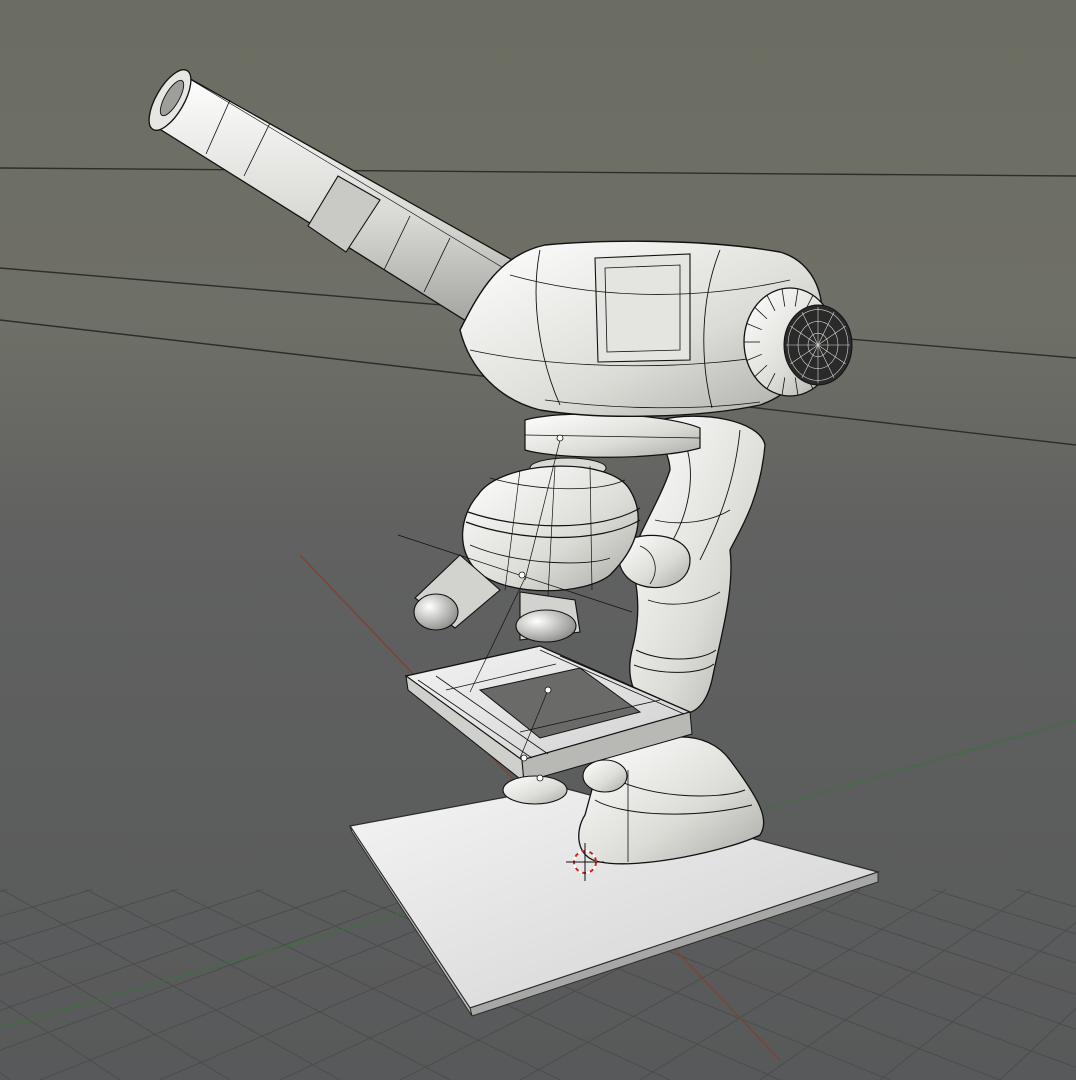 This screenshot has height=1080, width=1076. Describe the element at coordinates (612, 435) in the screenshot. I see `head-neck-ring` at that location.